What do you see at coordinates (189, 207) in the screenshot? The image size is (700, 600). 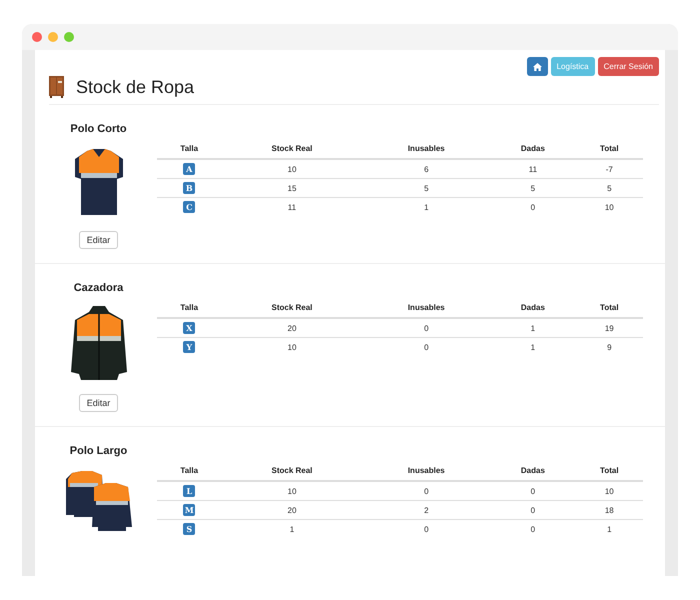 I see `size-badge: C` at bounding box center [189, 207].